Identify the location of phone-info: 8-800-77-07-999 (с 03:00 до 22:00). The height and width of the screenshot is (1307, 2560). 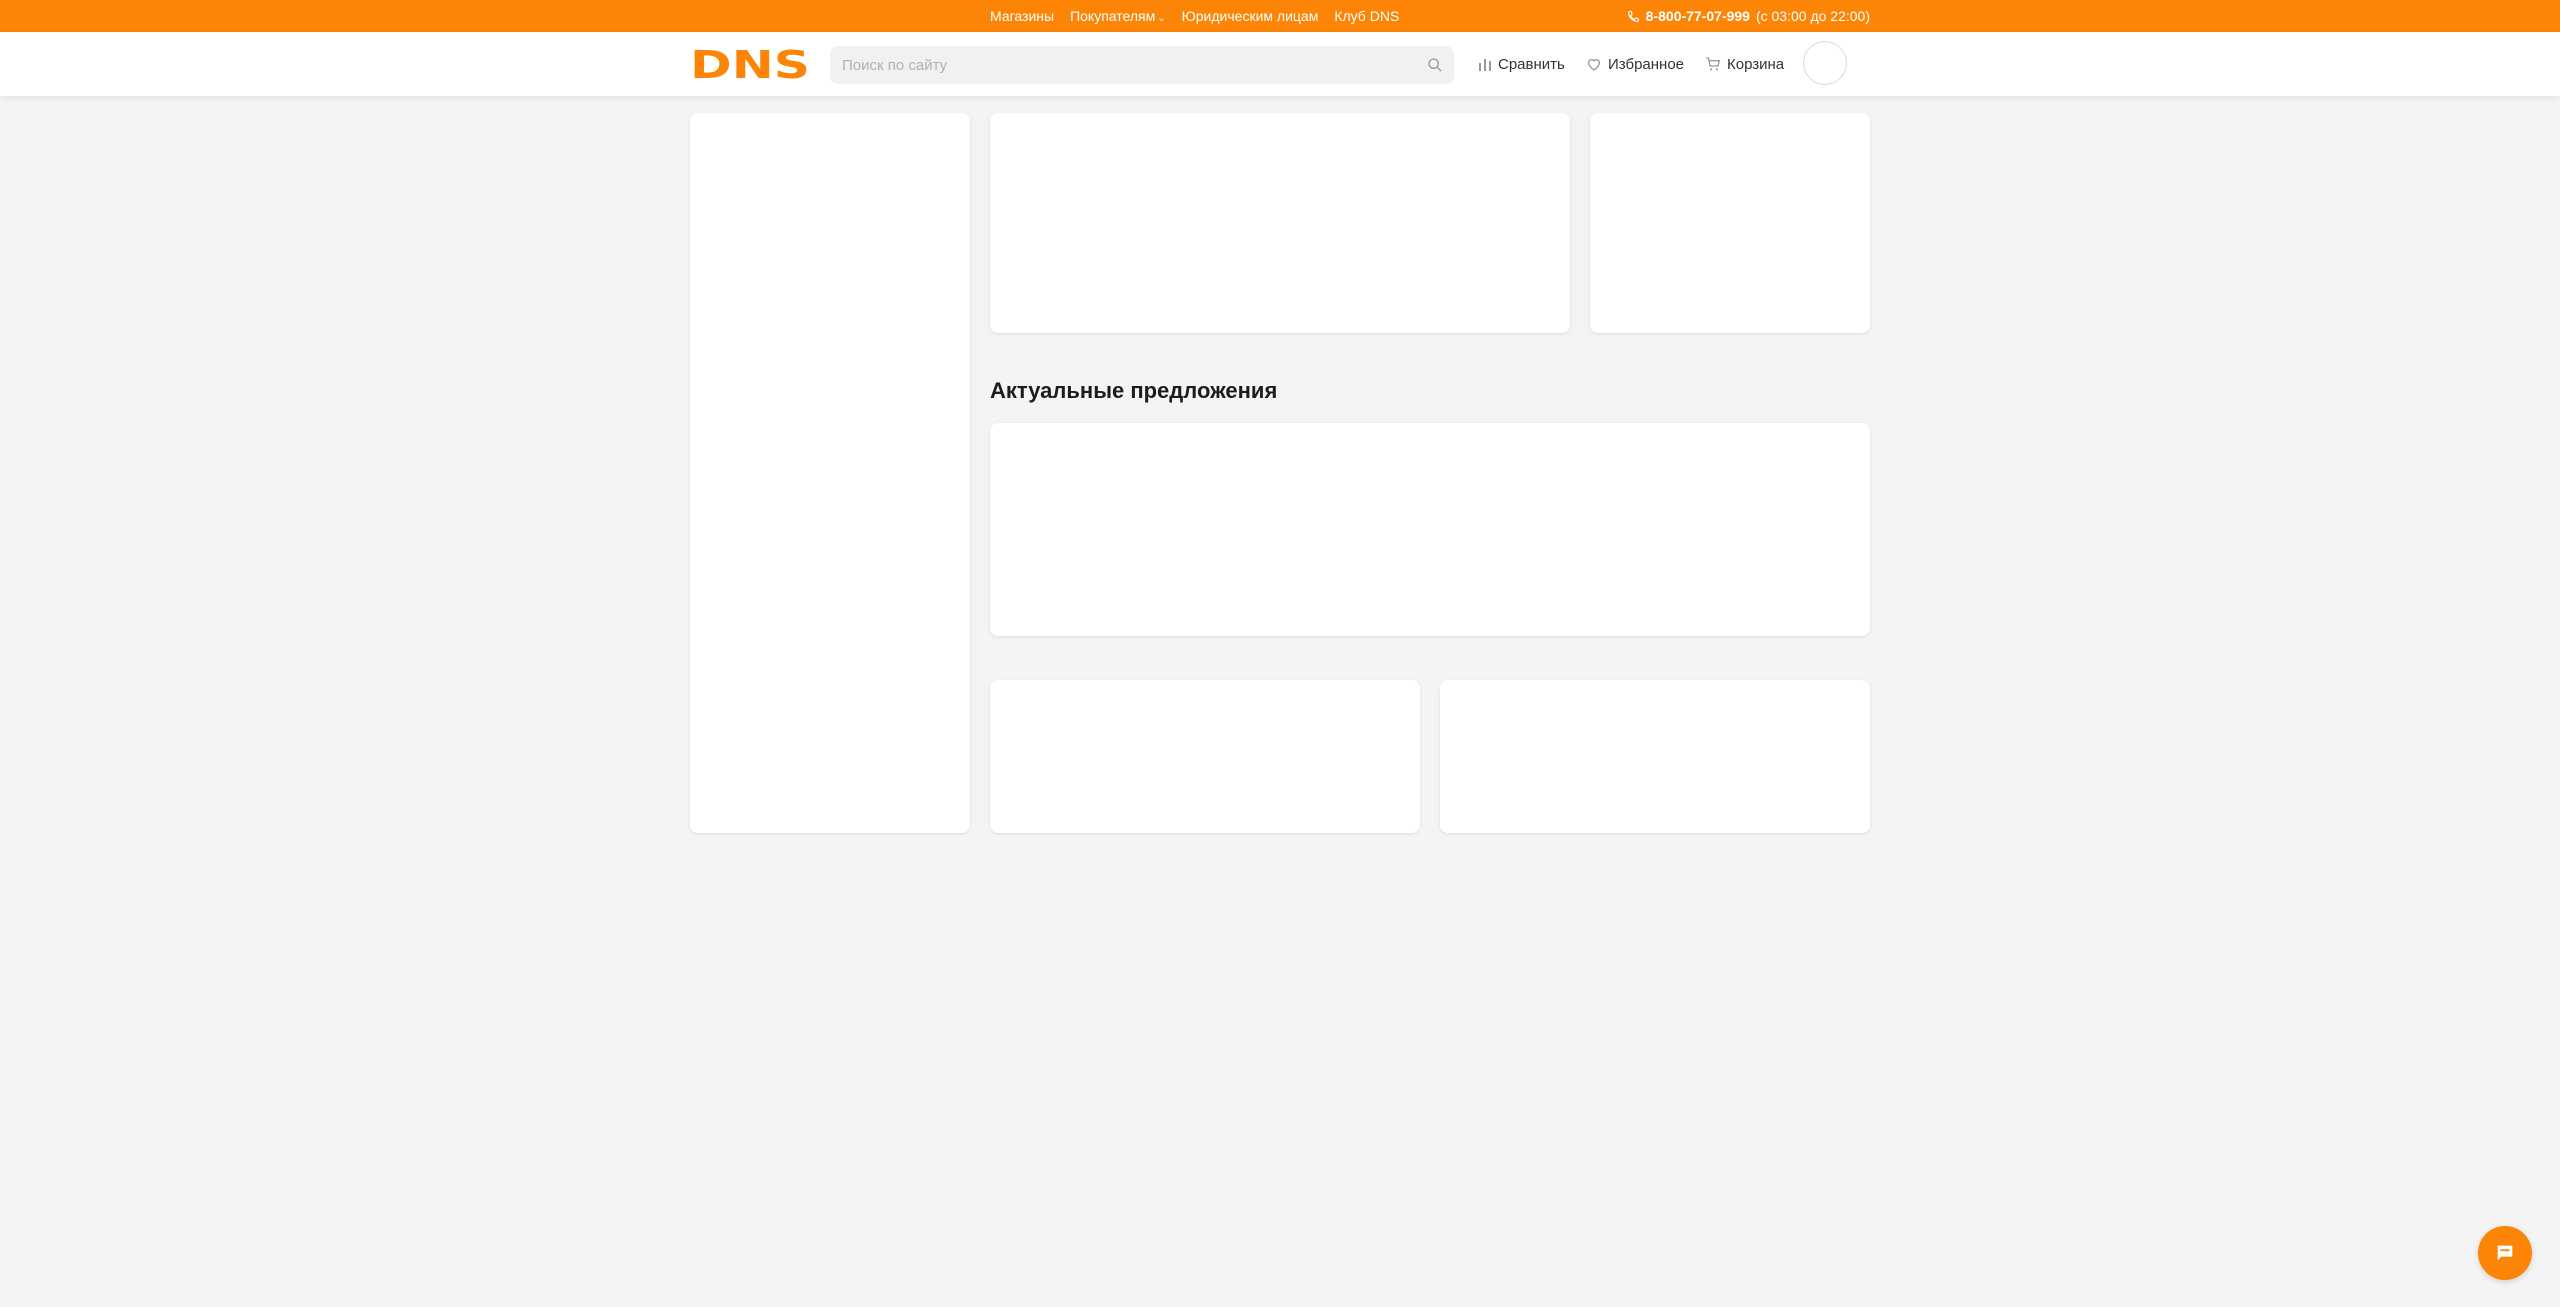
(1748, 16).